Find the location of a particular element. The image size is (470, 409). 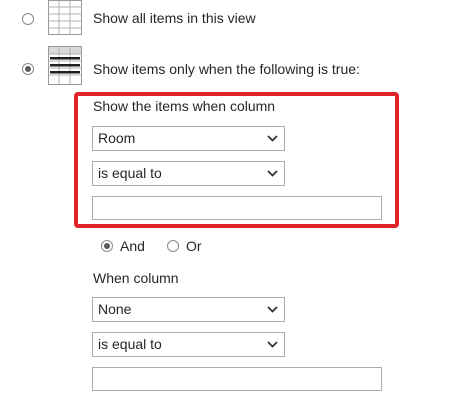

condition-2-operator-select: is equal to is located at coordinates (188, 344).